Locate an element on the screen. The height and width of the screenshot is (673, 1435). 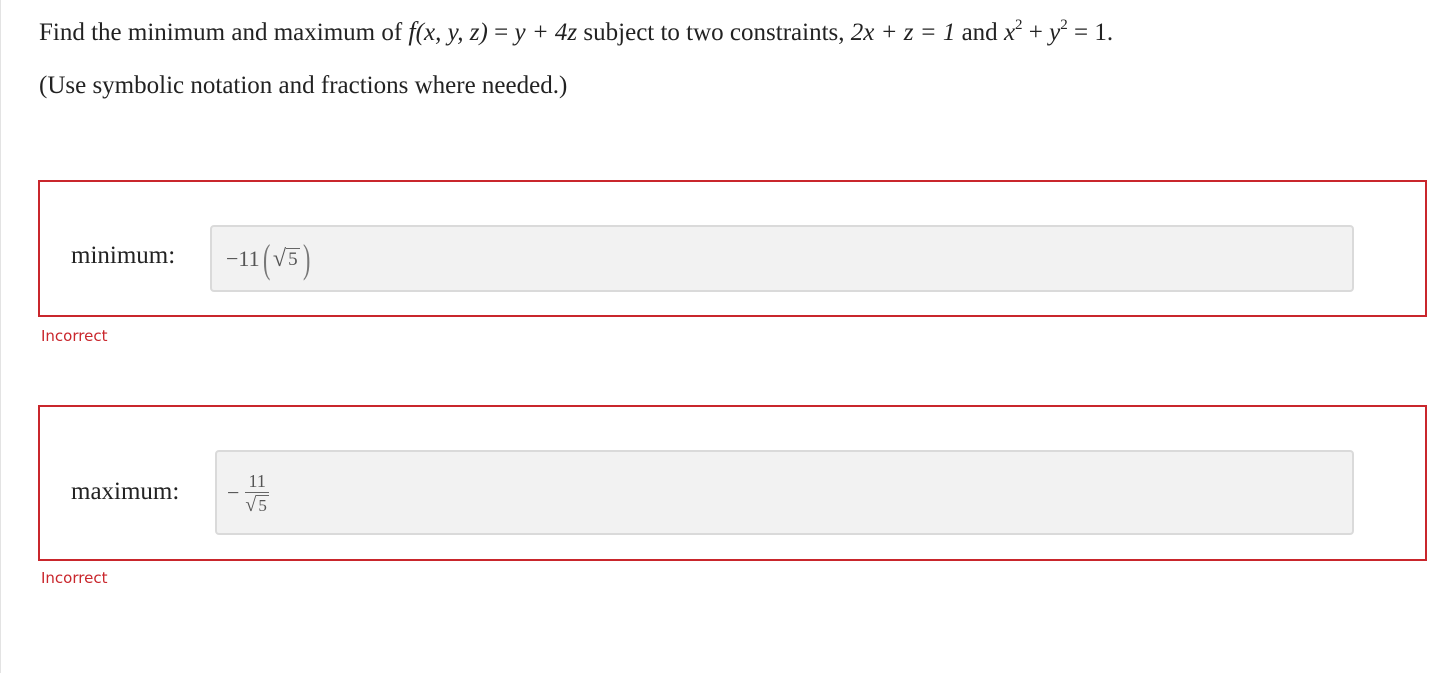
maximum-feedback: Incorrect is located at coordinates (74, 578).